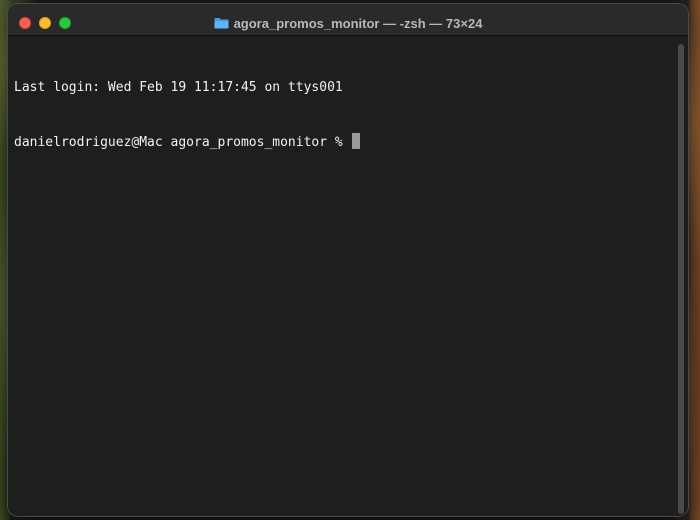  What do you see at coordinates (681, 279) in the screenshot?
I see `scroll-thumb` at bounding box center [681, 279].